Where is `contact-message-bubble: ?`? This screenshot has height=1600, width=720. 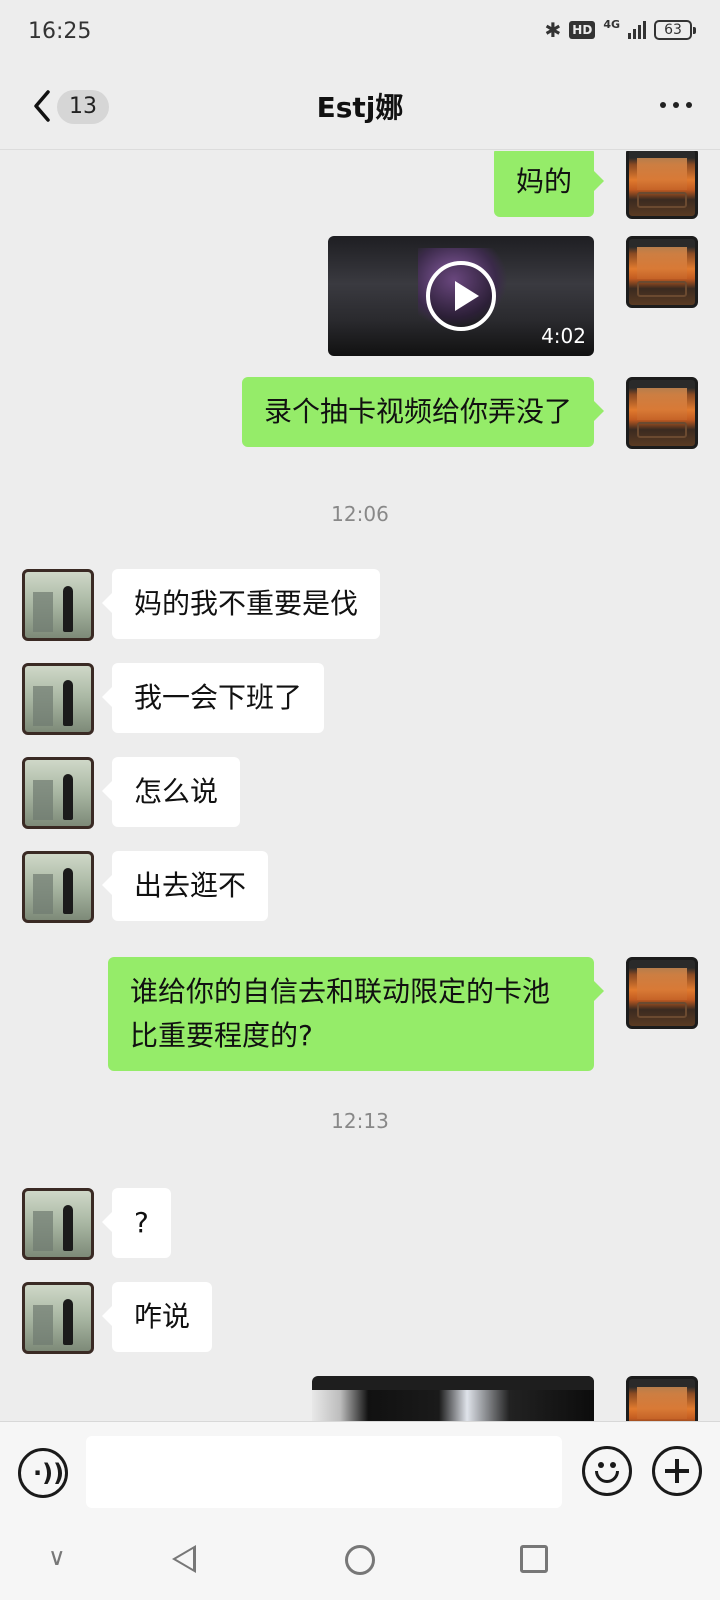
contact-message-bubble: ? is located at coordinates (136, 1223).